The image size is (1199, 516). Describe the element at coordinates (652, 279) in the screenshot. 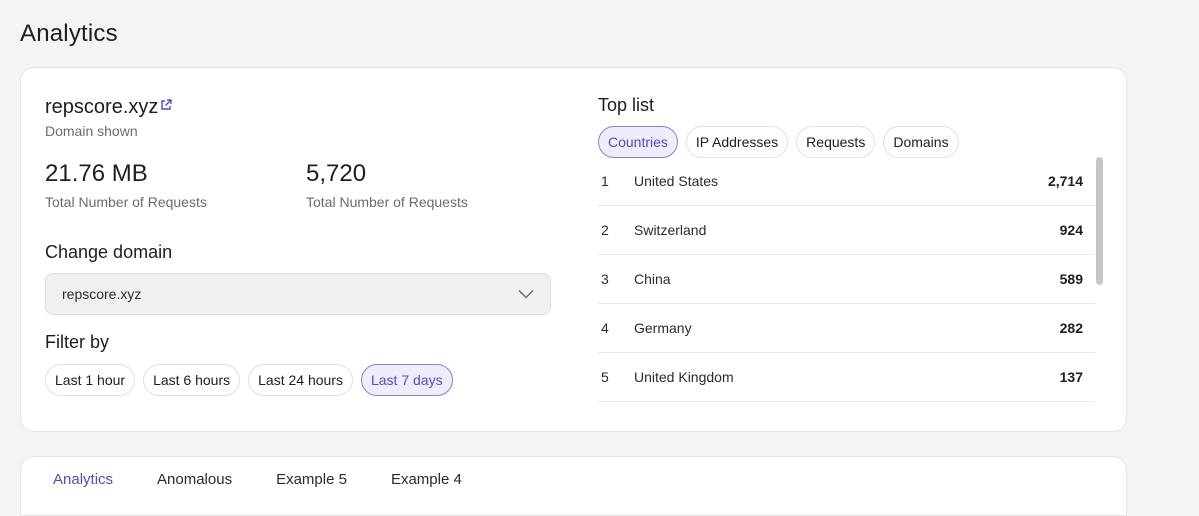

I see `country-name: China` at that location.